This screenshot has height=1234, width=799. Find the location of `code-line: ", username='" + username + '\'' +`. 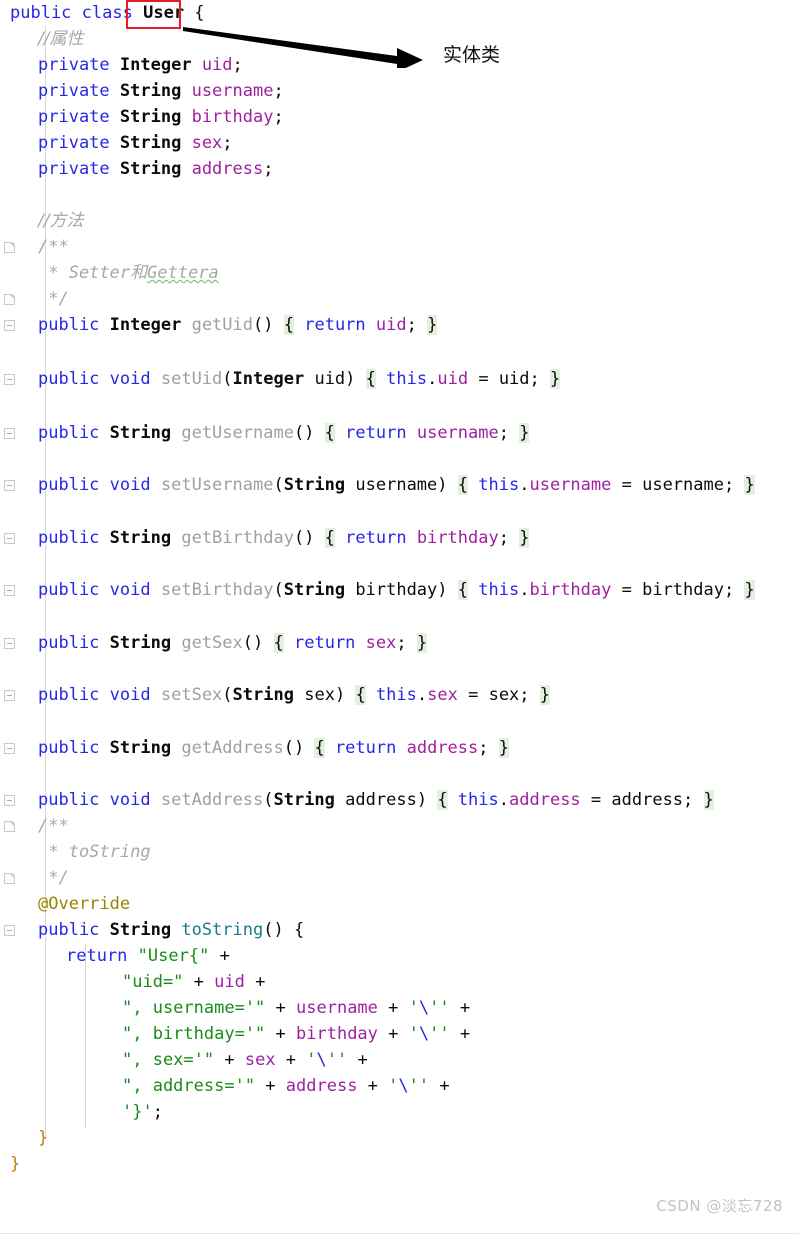

code-line: ", username='" + username + '\'' + is located at coordinates (399, 1008).